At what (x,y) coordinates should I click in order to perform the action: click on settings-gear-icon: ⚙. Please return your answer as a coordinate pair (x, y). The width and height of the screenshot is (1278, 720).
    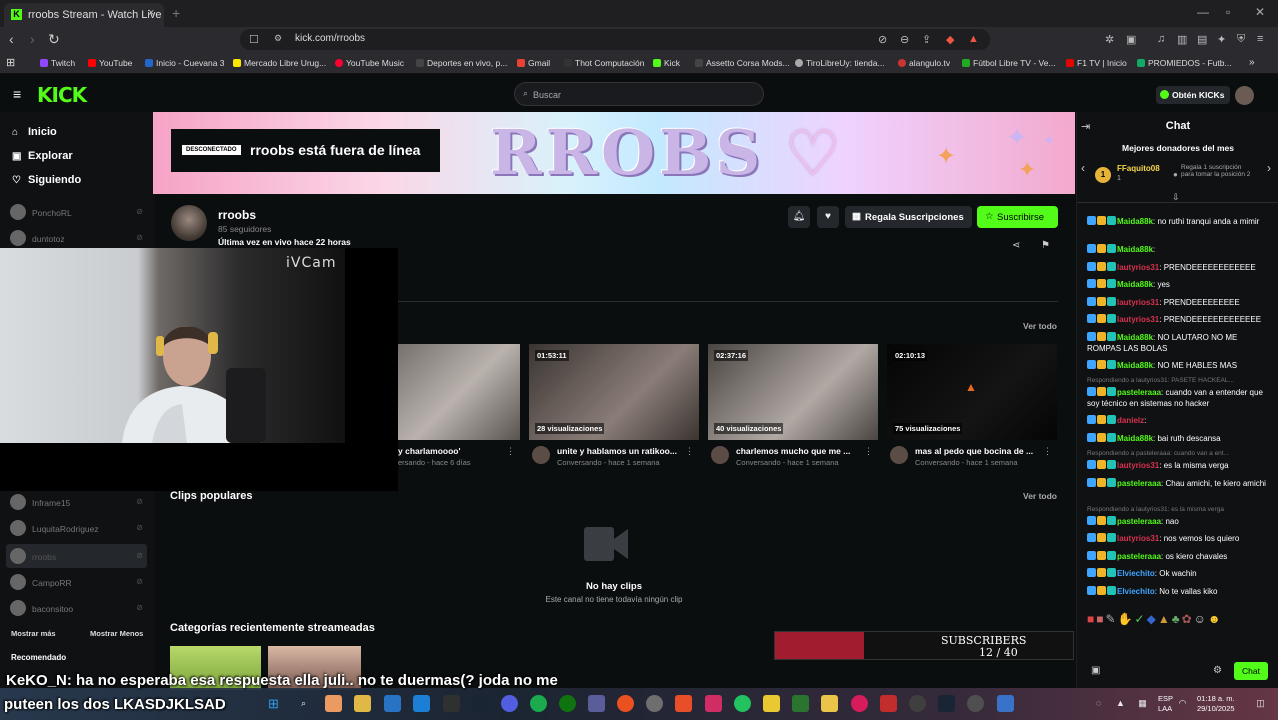
    Looking at the image, I should click on (1217, 670).